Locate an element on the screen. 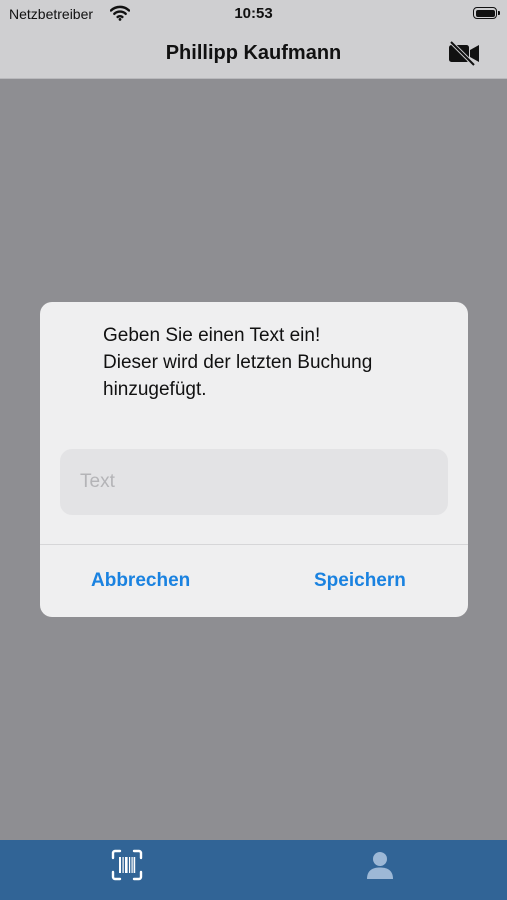  dialog-message-line: hinzugefügt. is located at coordinates (155, 389).